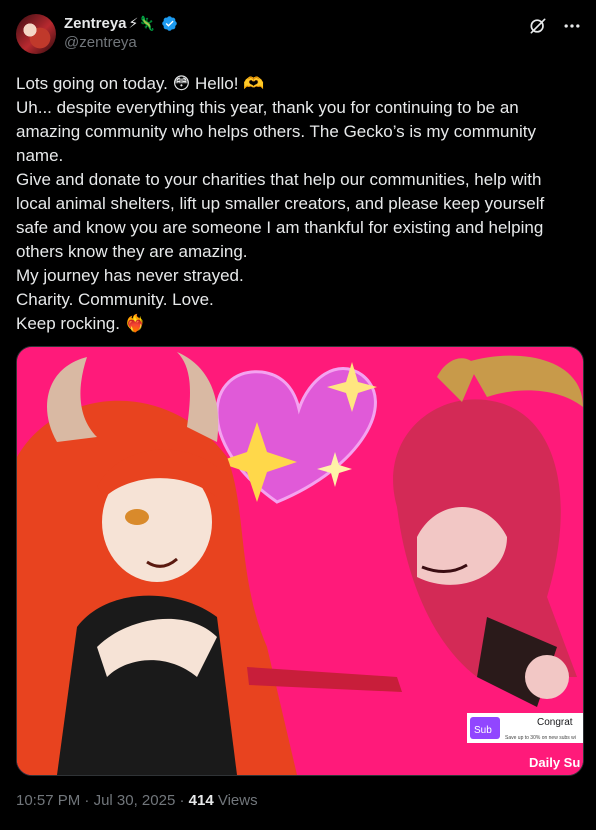  Describe the element at coordinates (237, 800) in the screenshot. I see `views-label: Views` at that location.